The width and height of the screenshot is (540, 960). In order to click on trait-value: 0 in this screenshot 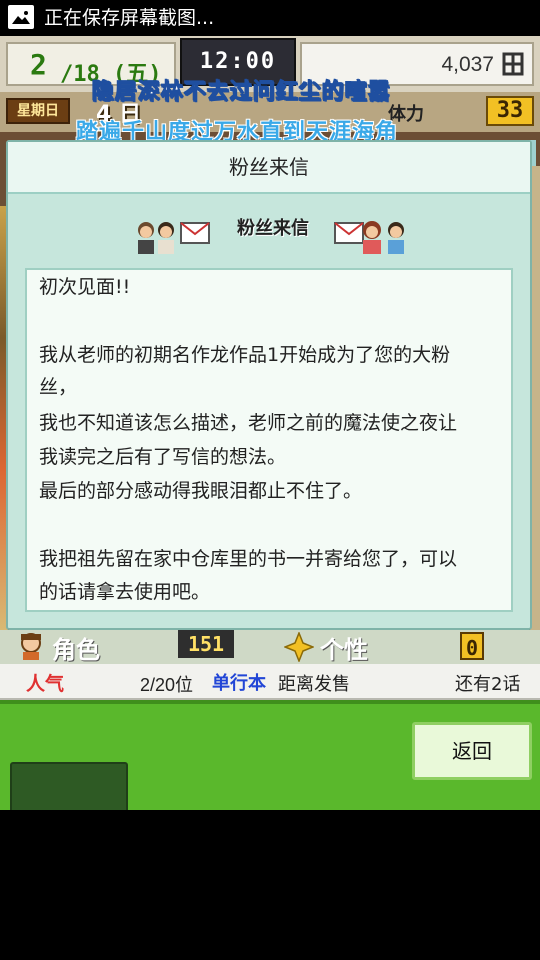, I will do `click(472, 646)`.